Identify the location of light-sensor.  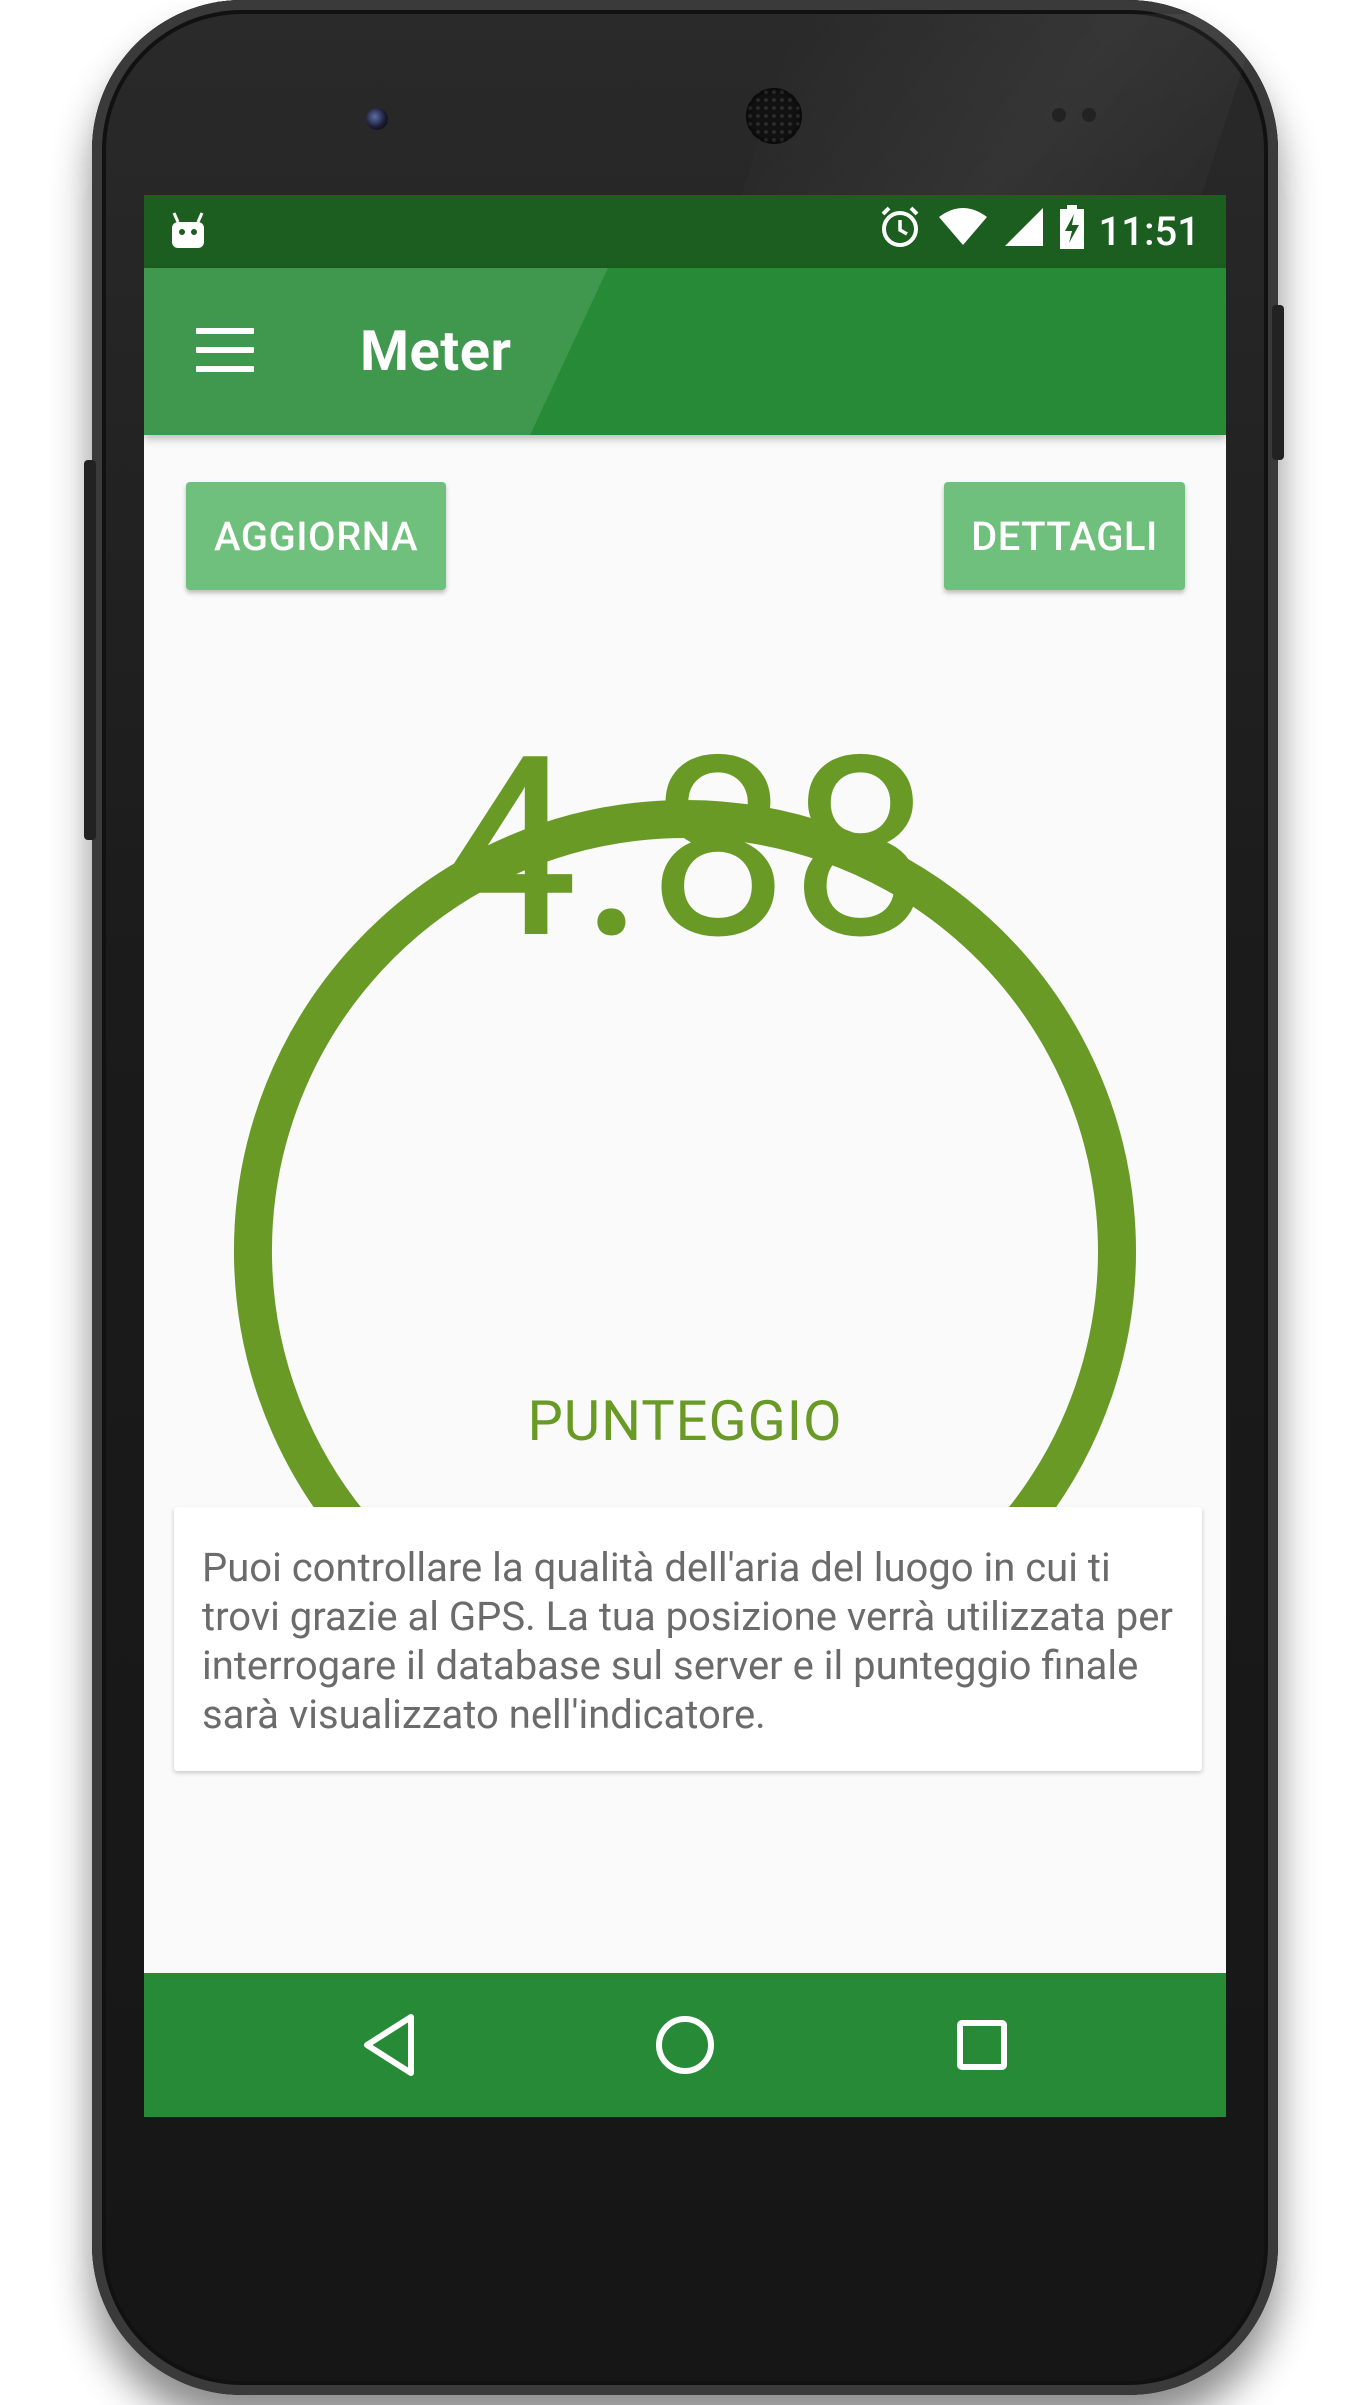
(1089, 115).